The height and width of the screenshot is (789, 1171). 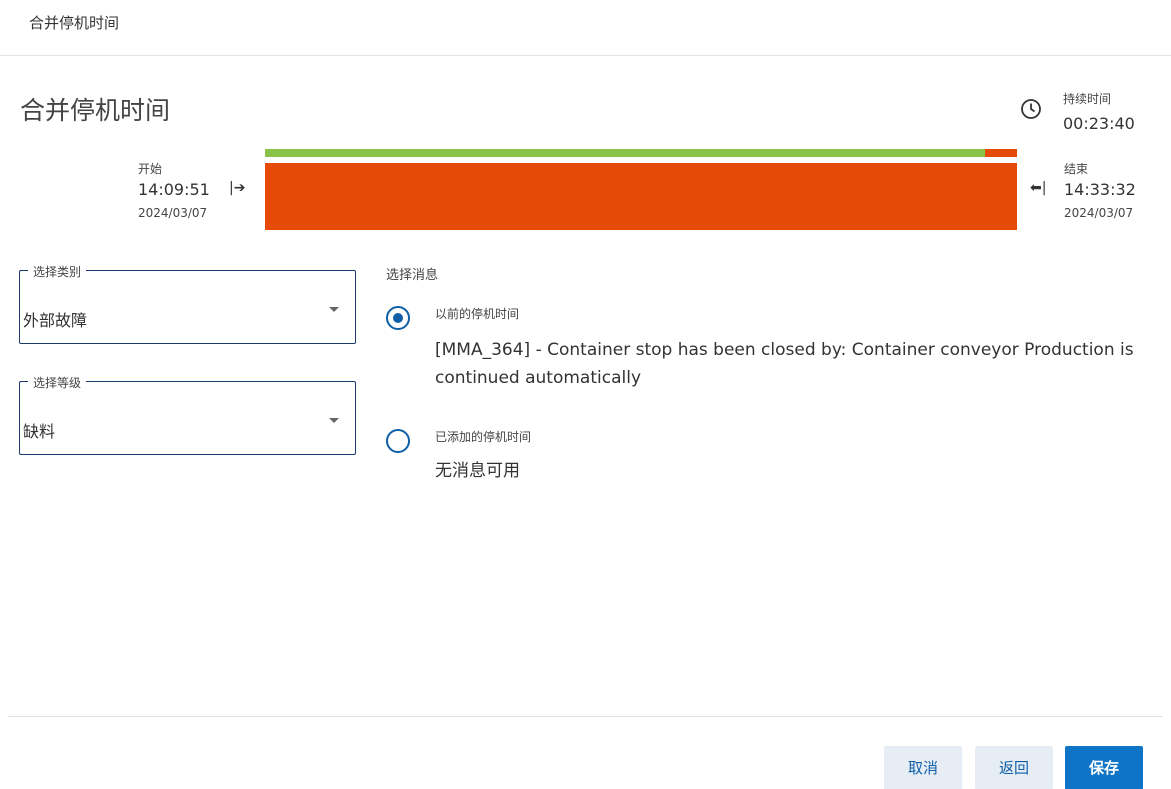 What do you see at coordinates (1031, 109) in the screenshot?
I see `clock-icon` at bounding box center [1031, 109].